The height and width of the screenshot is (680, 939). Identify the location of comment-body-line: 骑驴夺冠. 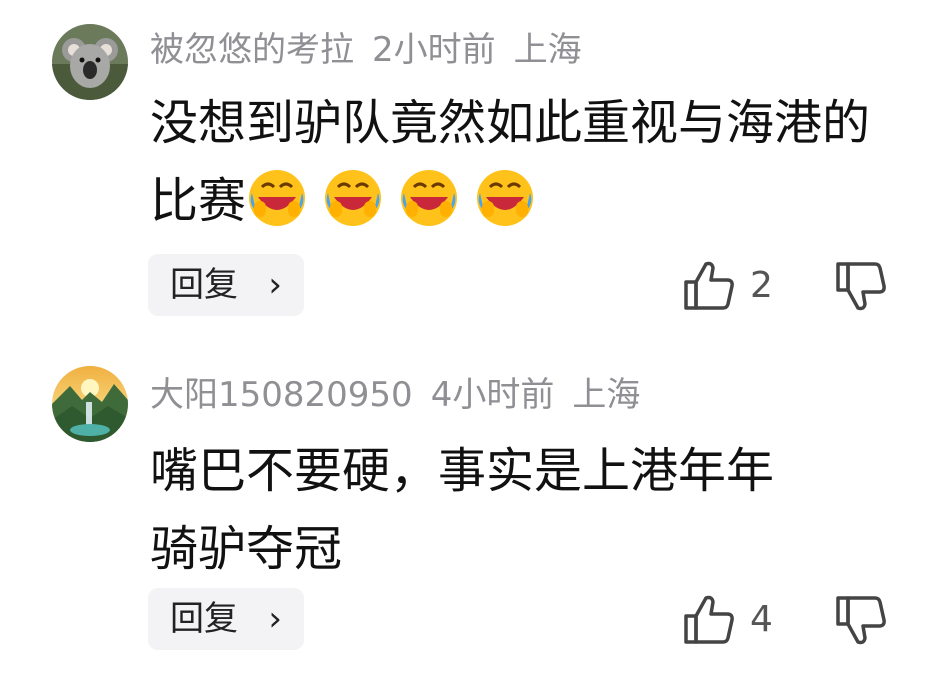
(246, 549).